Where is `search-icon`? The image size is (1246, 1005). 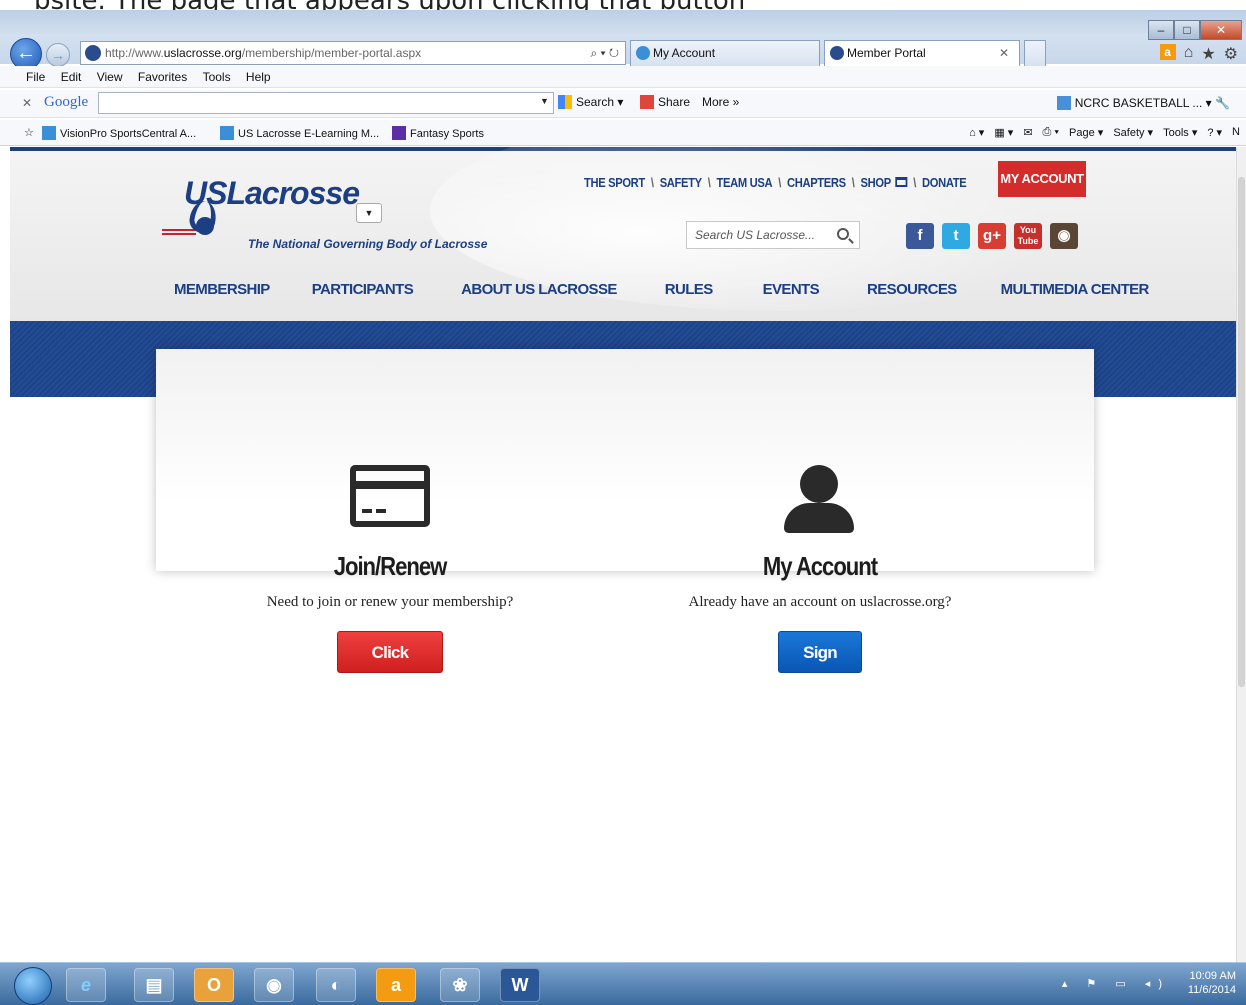 search-icon is located at coordinates (843, 234).